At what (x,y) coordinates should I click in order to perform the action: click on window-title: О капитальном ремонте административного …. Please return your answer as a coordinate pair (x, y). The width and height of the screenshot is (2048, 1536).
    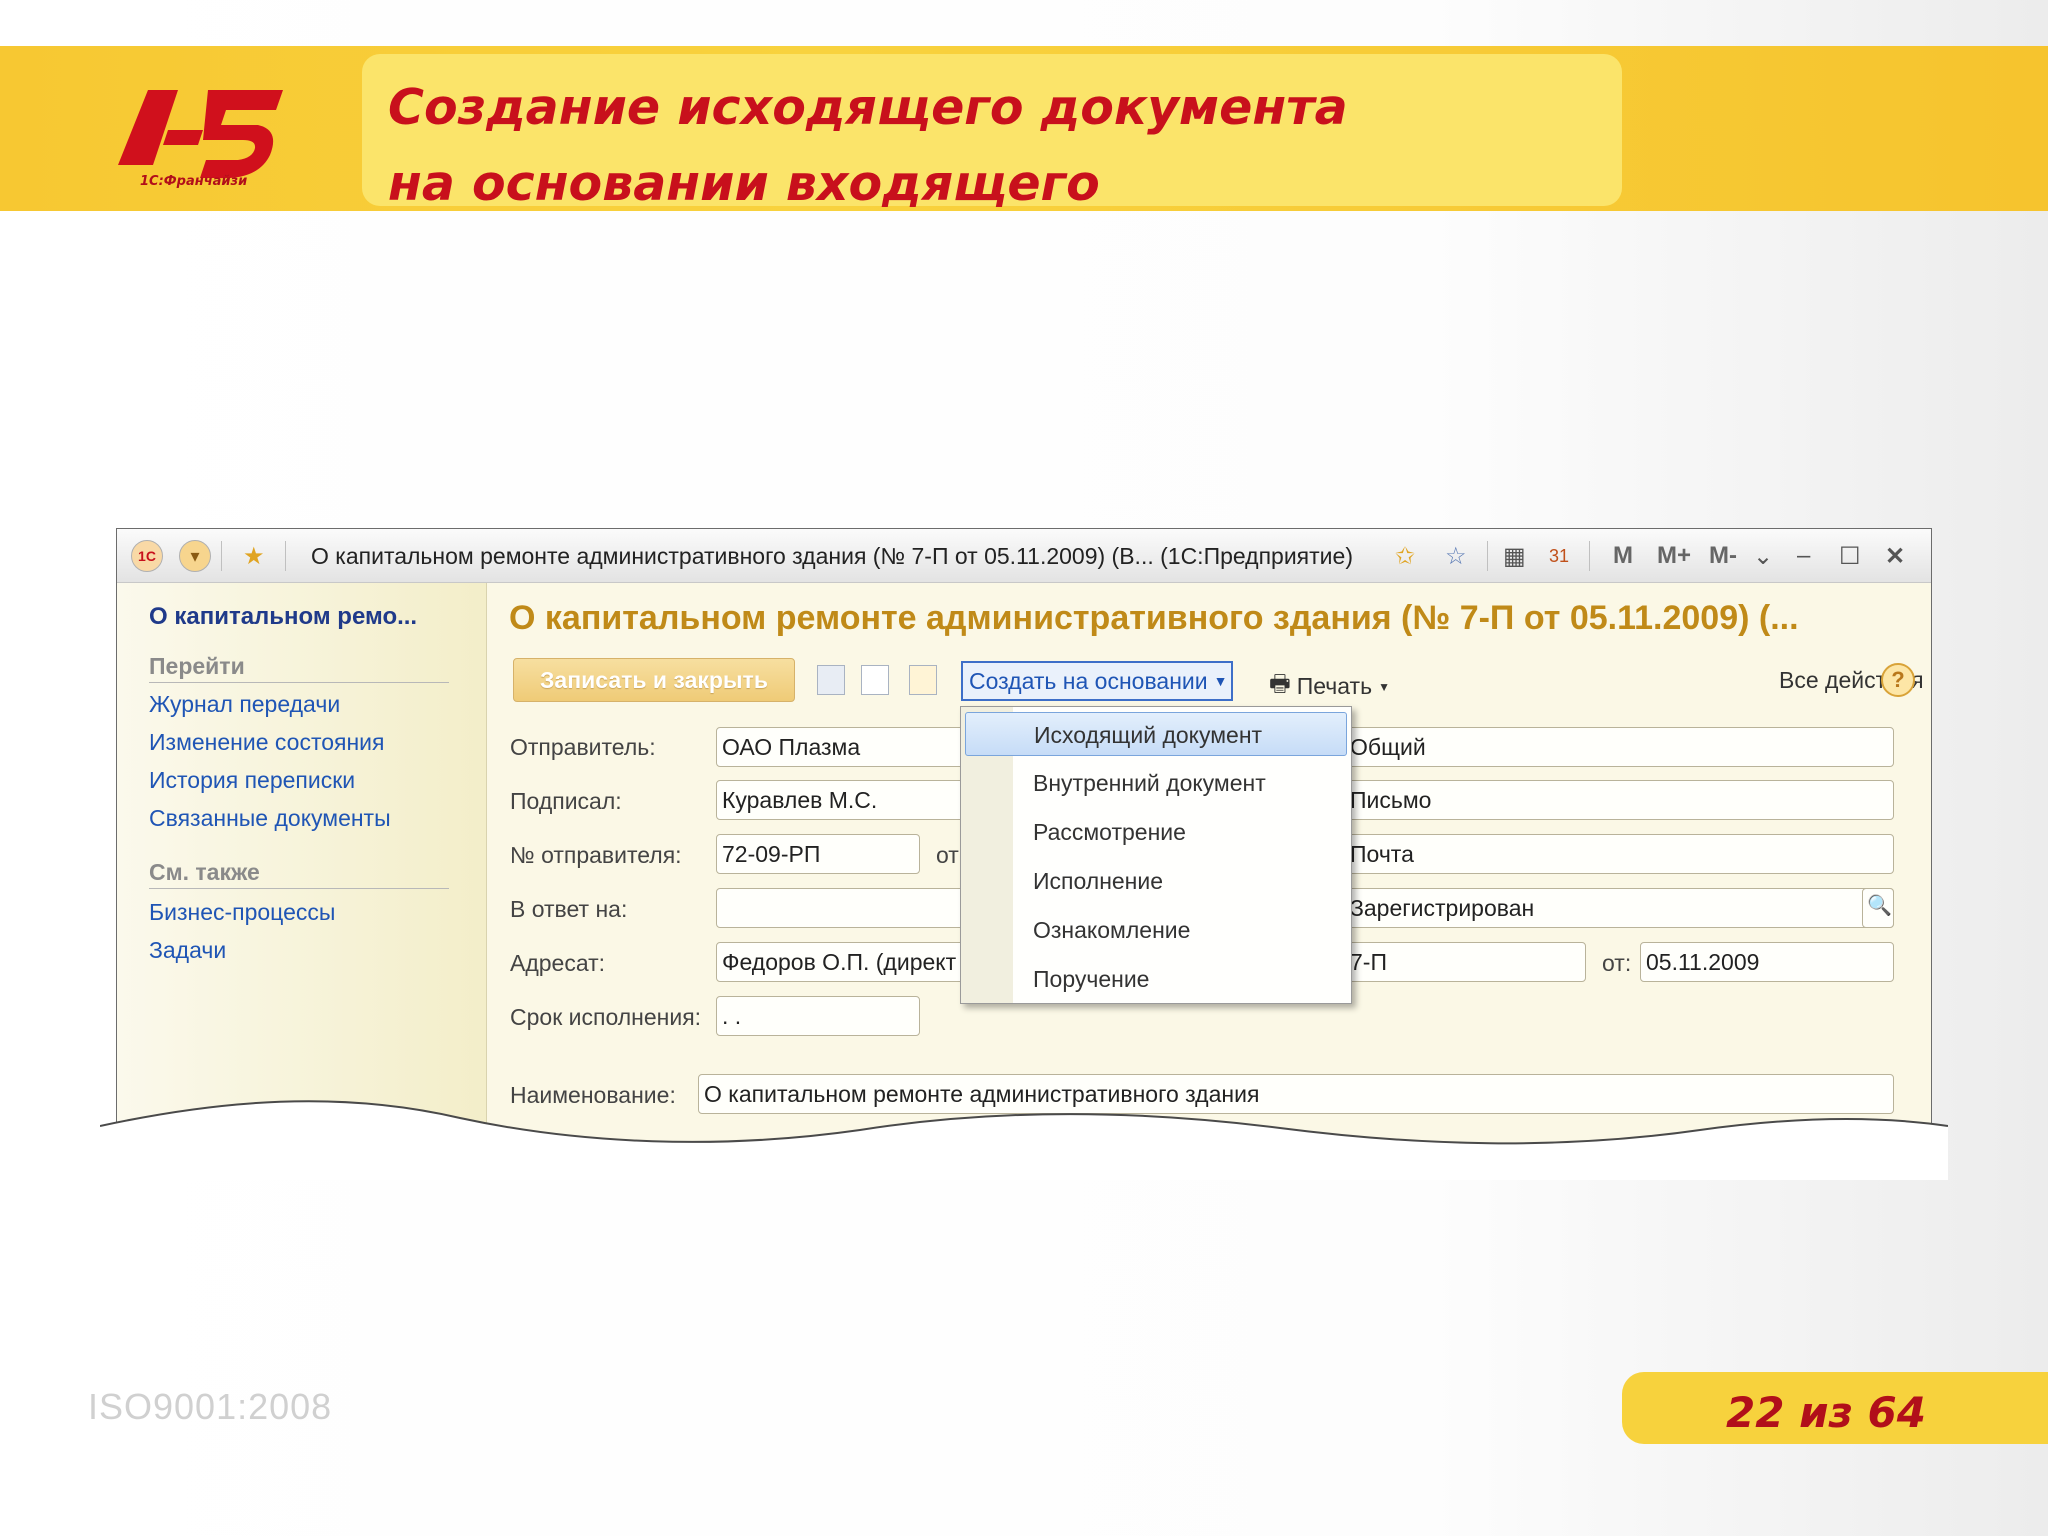
    Looking at the image, I should click on (832, 556).